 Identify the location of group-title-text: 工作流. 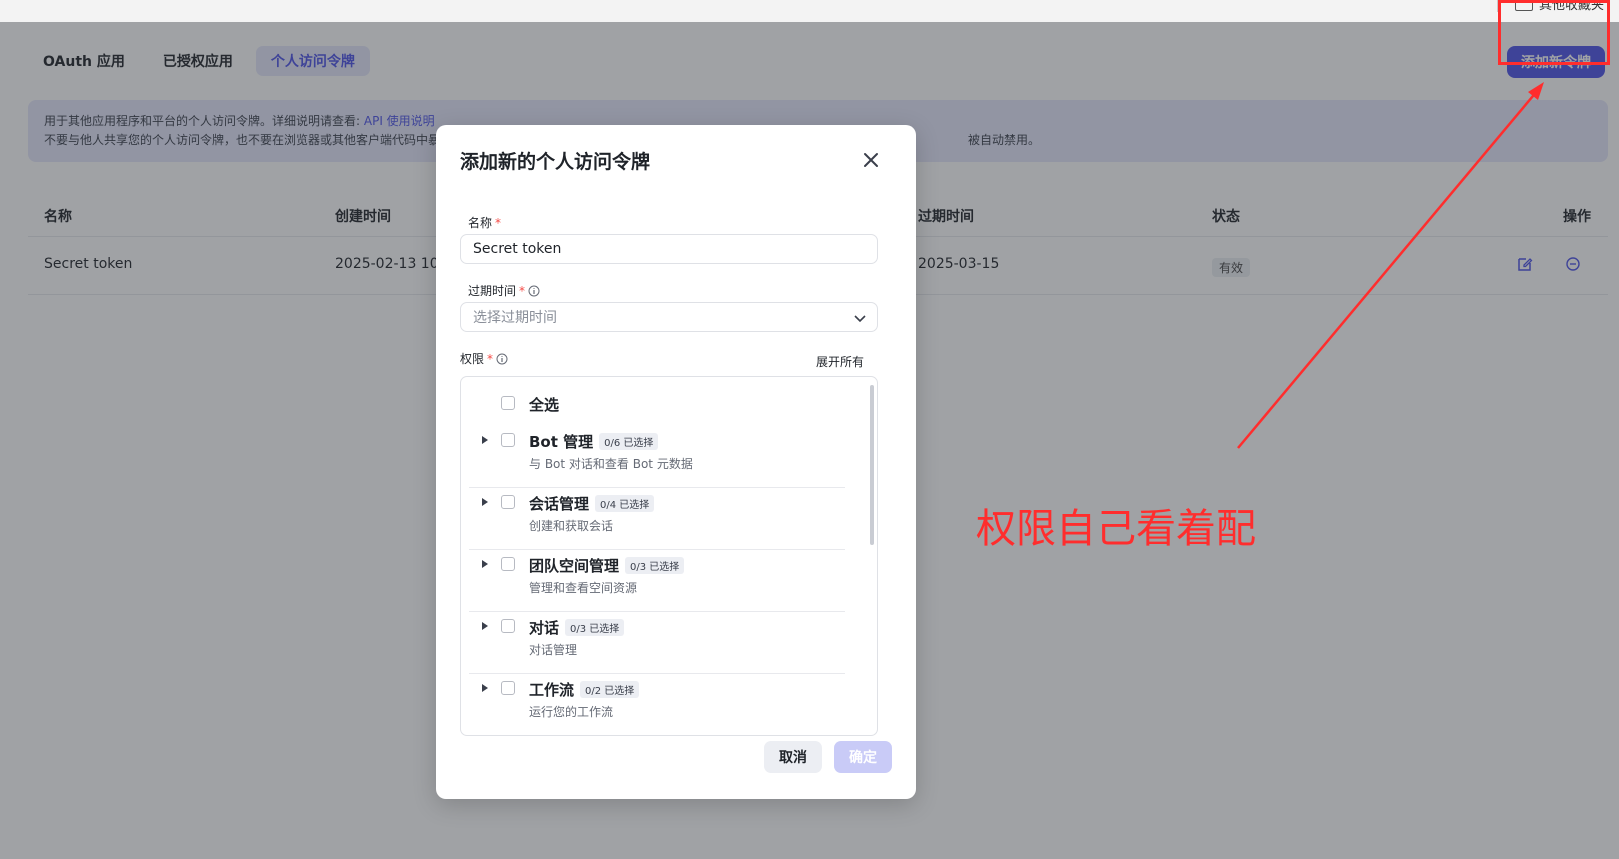
(552, 690).